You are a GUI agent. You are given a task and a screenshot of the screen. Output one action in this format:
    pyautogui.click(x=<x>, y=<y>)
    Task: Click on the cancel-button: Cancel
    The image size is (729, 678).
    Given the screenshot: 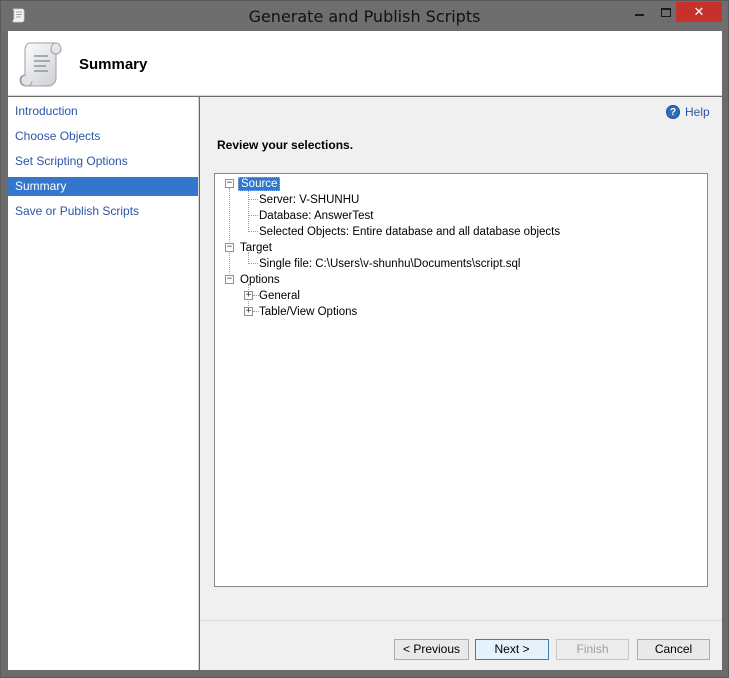 What is the action you would take?
    pyautogui.click(x=673, y=649)
    